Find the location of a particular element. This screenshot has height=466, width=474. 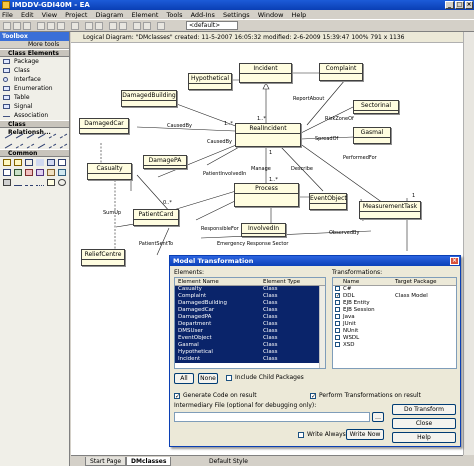

perform-transformations-checkbox: ✓ Perform Transformations on result is located at coordinates (365, 396).